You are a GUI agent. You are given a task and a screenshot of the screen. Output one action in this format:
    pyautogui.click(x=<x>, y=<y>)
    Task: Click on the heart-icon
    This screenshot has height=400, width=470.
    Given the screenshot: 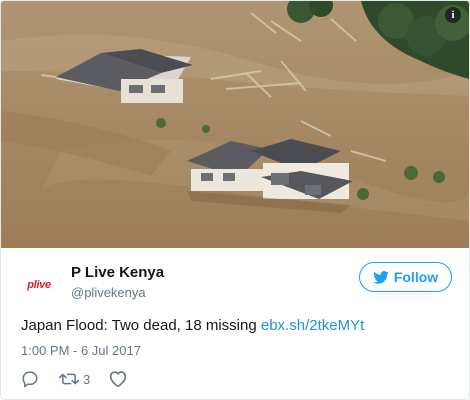 What is the action you would take?
    pyautogui.click(x=118, y=379)
    